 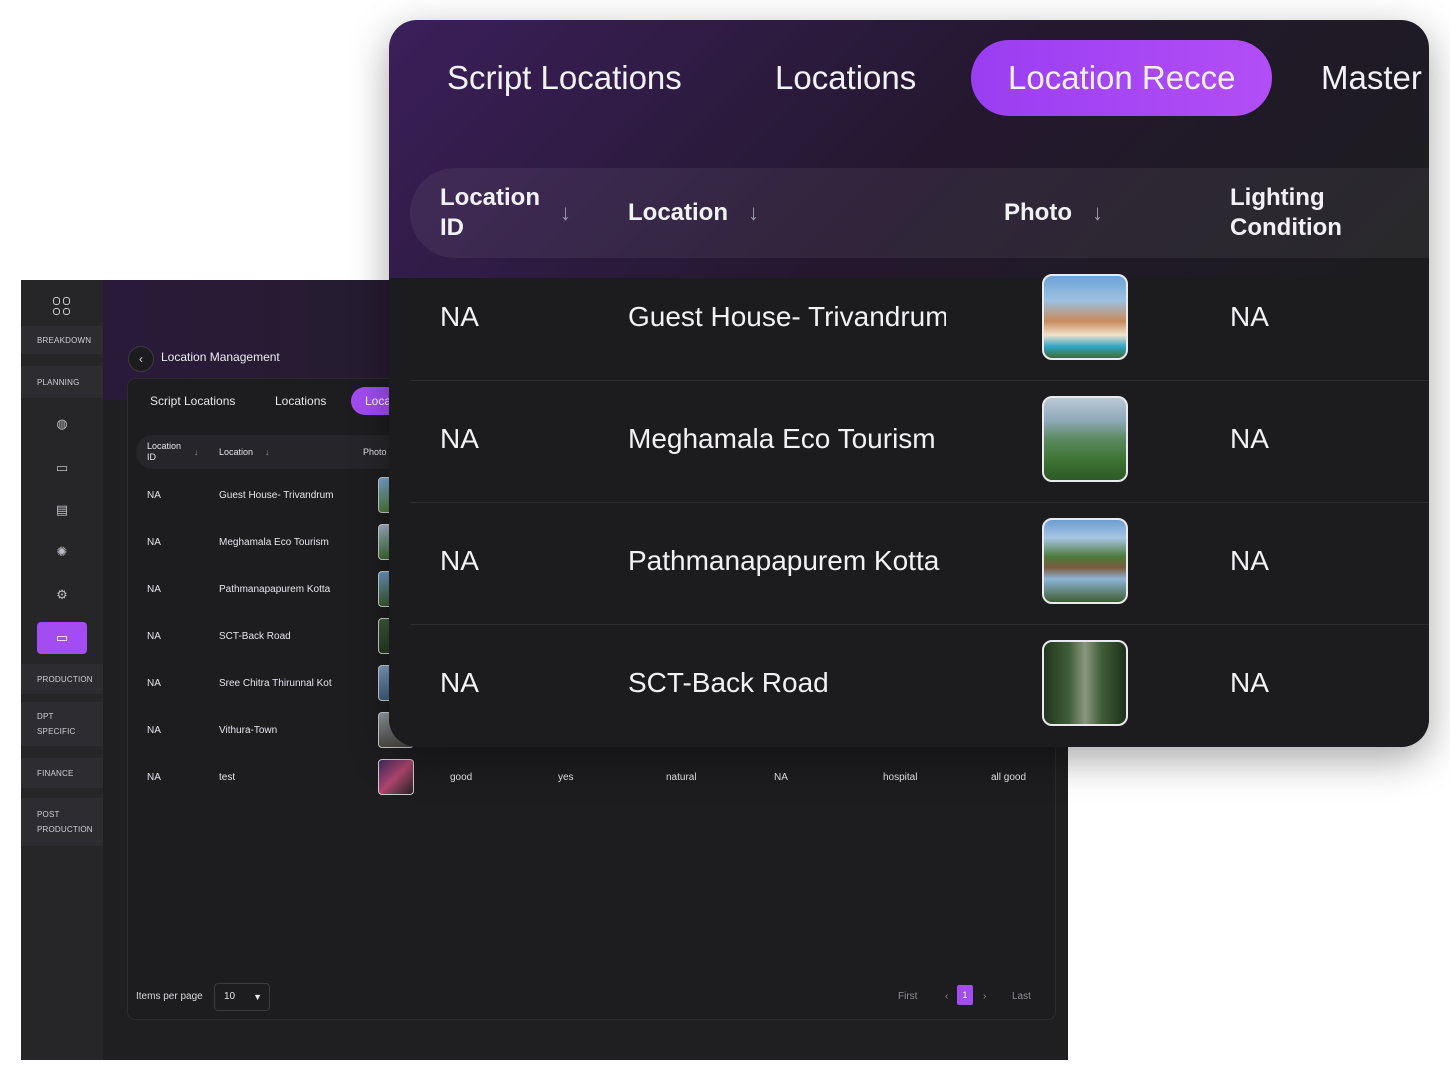 I want to click on next-page-button: ›, so click(x=984, y=996).